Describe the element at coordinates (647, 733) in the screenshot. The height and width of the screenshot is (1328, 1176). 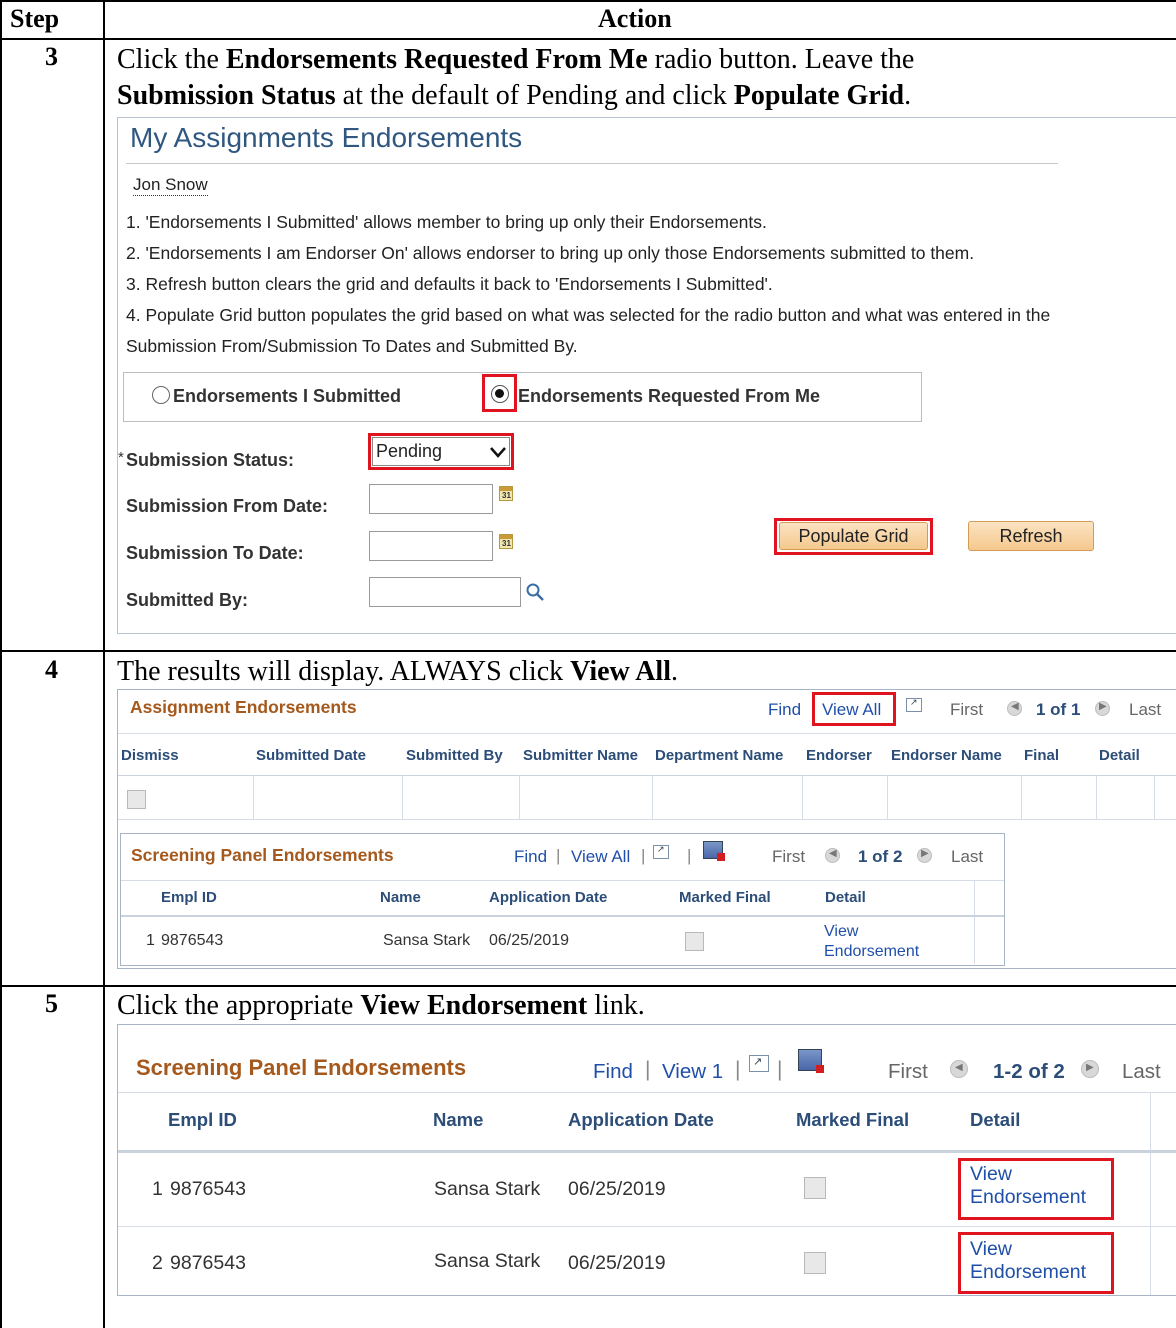
I see `grid-header-line` at that location.